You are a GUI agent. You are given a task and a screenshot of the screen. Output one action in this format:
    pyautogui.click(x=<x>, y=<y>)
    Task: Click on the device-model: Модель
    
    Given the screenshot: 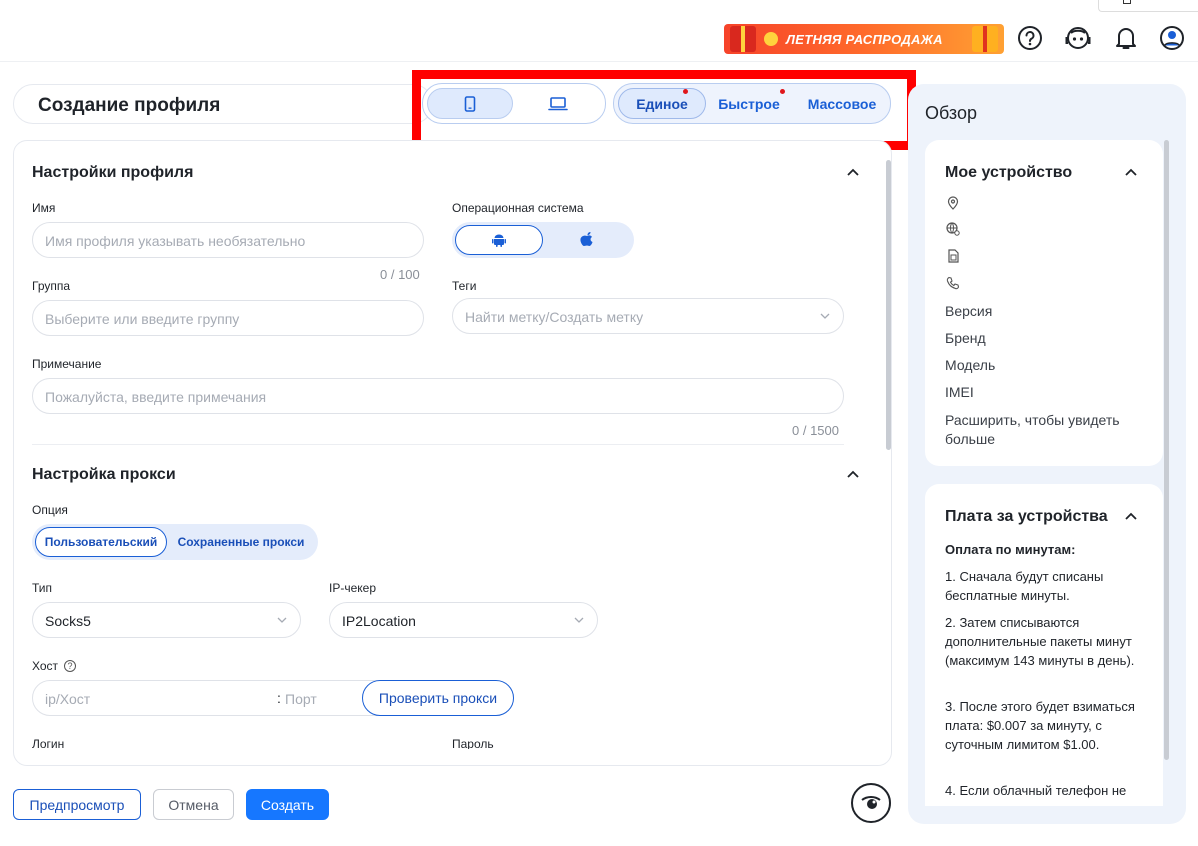 What is the action you would take?
    pyautogui.click(x=970, y=365)
    